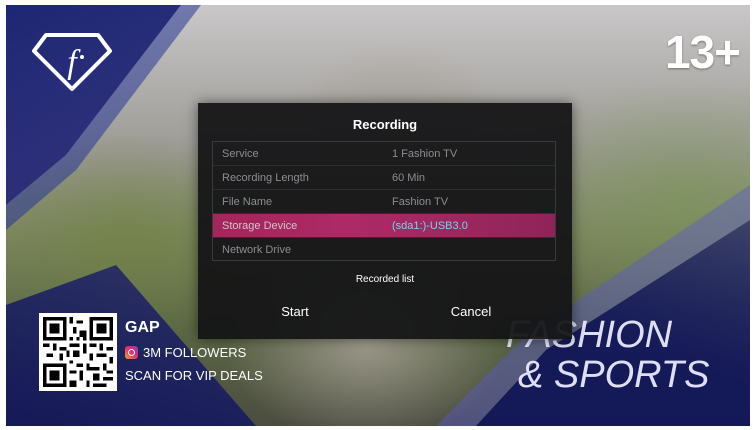 The height and width of the screenshot is (430, 756). I want to click on qr-code, so click(78, 352).